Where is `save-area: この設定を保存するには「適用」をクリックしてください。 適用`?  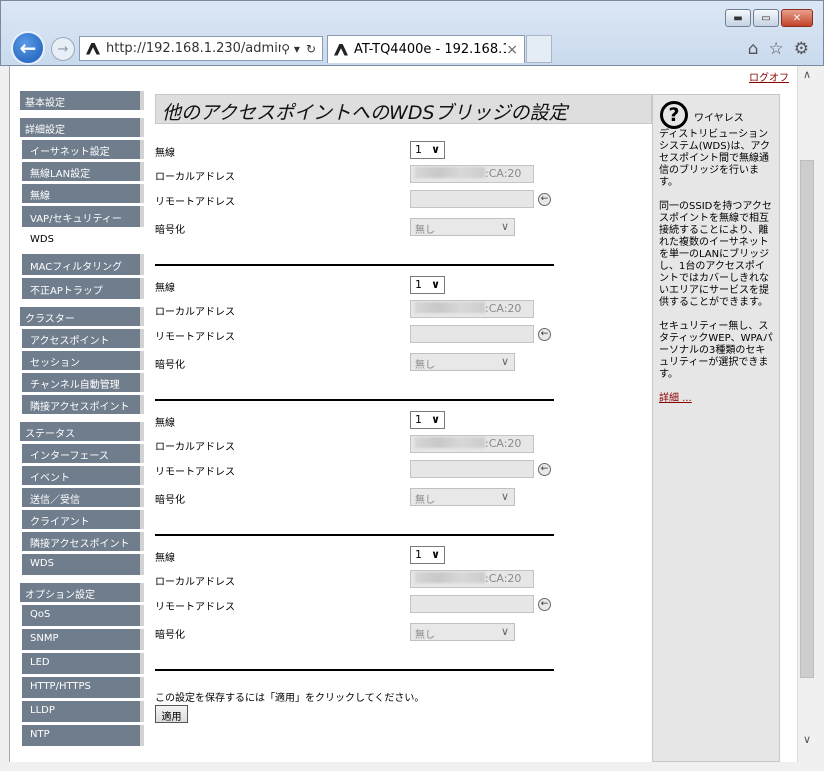 save-area: この設定を保存するには「適用」をクリックしてください。 適用 is located at coordinates (403, 701).